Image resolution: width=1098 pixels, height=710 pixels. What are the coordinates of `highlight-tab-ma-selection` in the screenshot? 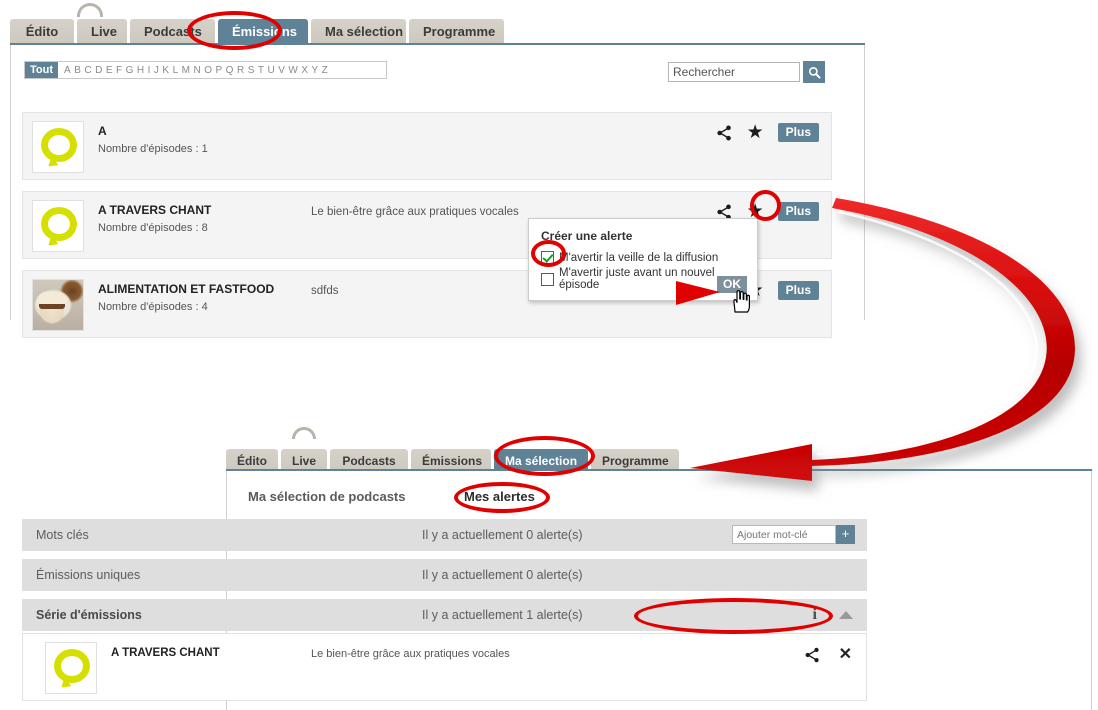 It's located at (544, 456).